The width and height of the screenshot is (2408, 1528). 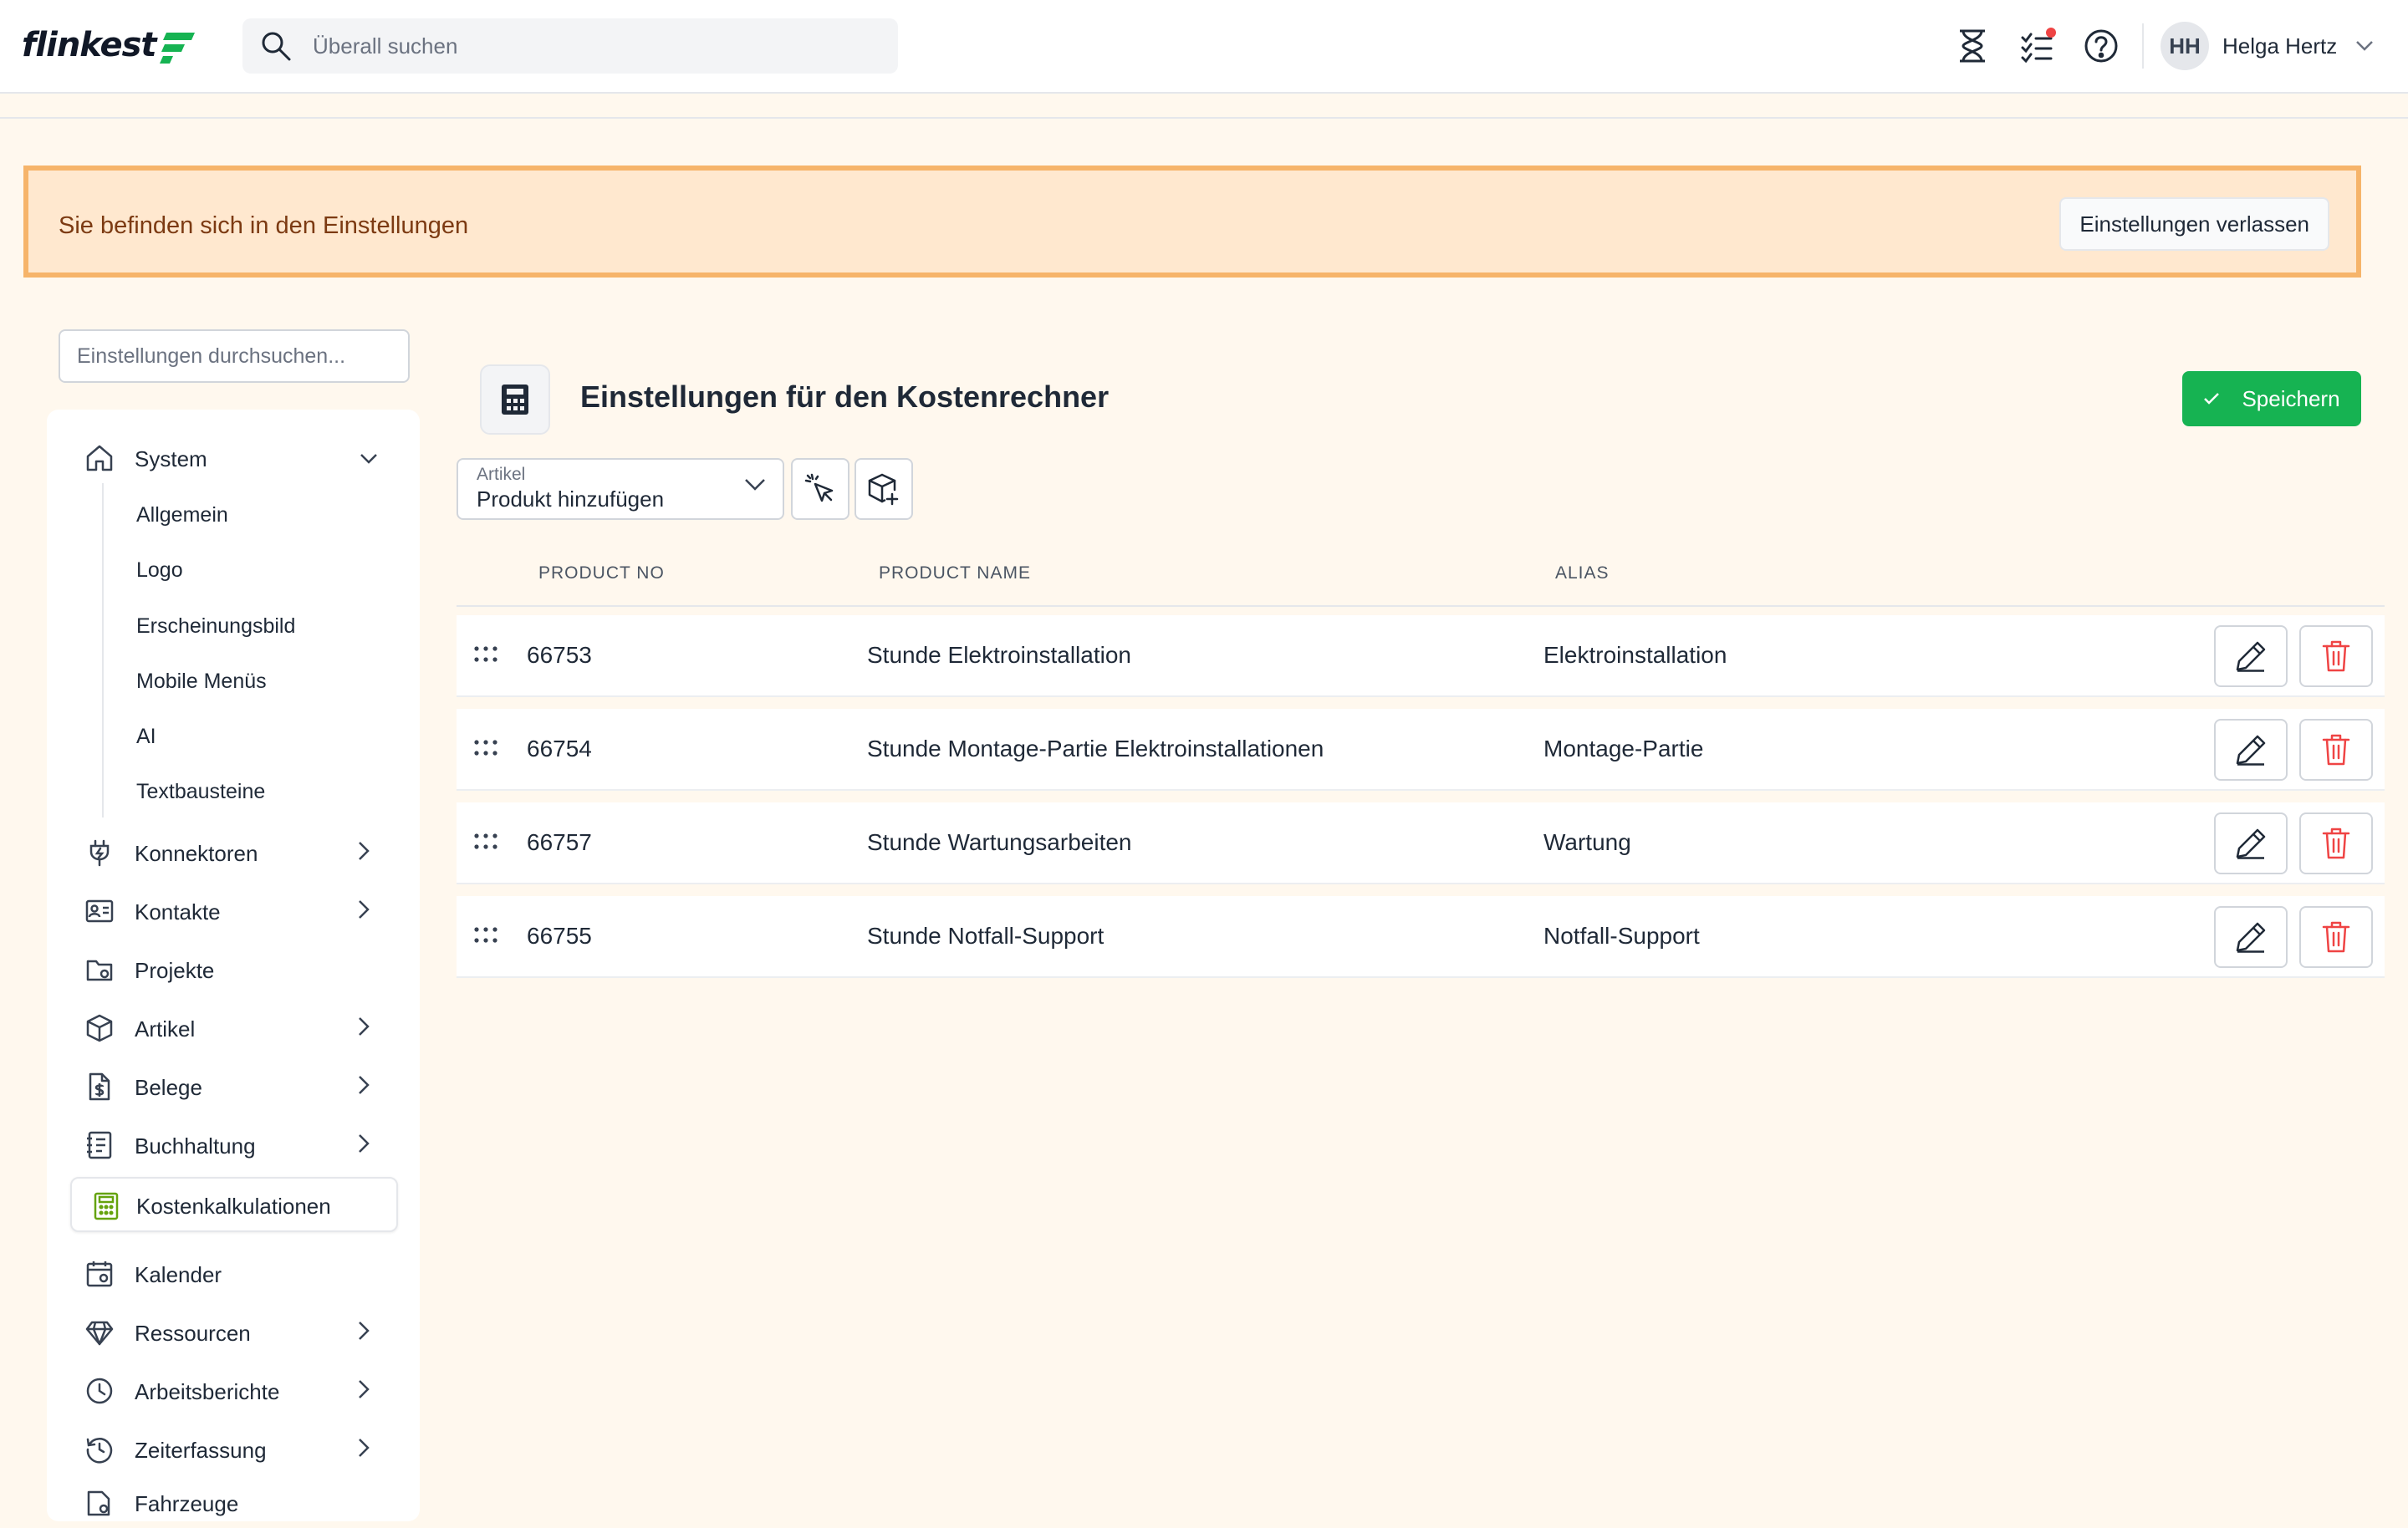 What do you see at coordinates (2185, 46) in the screenshot?
I see `avatar: HH` at bounding box center [2185, 46].